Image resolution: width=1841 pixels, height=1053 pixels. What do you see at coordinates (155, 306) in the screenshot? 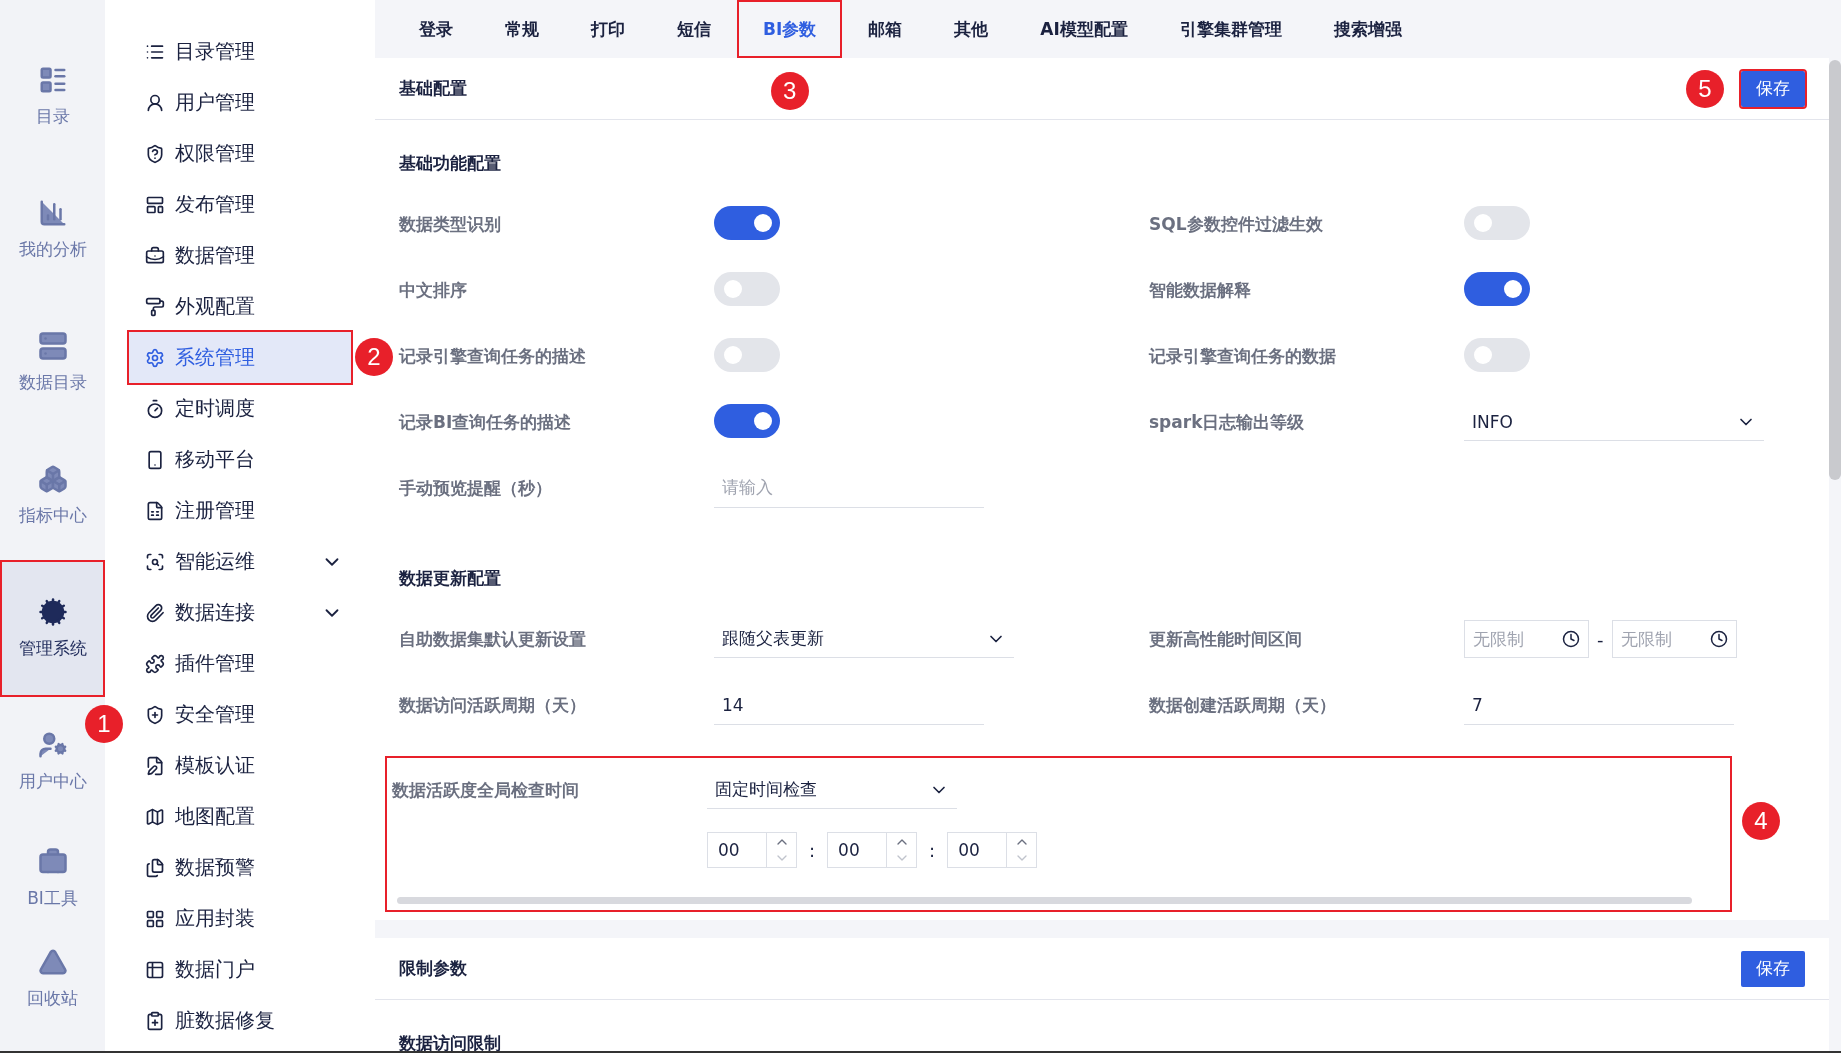
I see `paint-roller-icon` at bounding box center [155, 306].